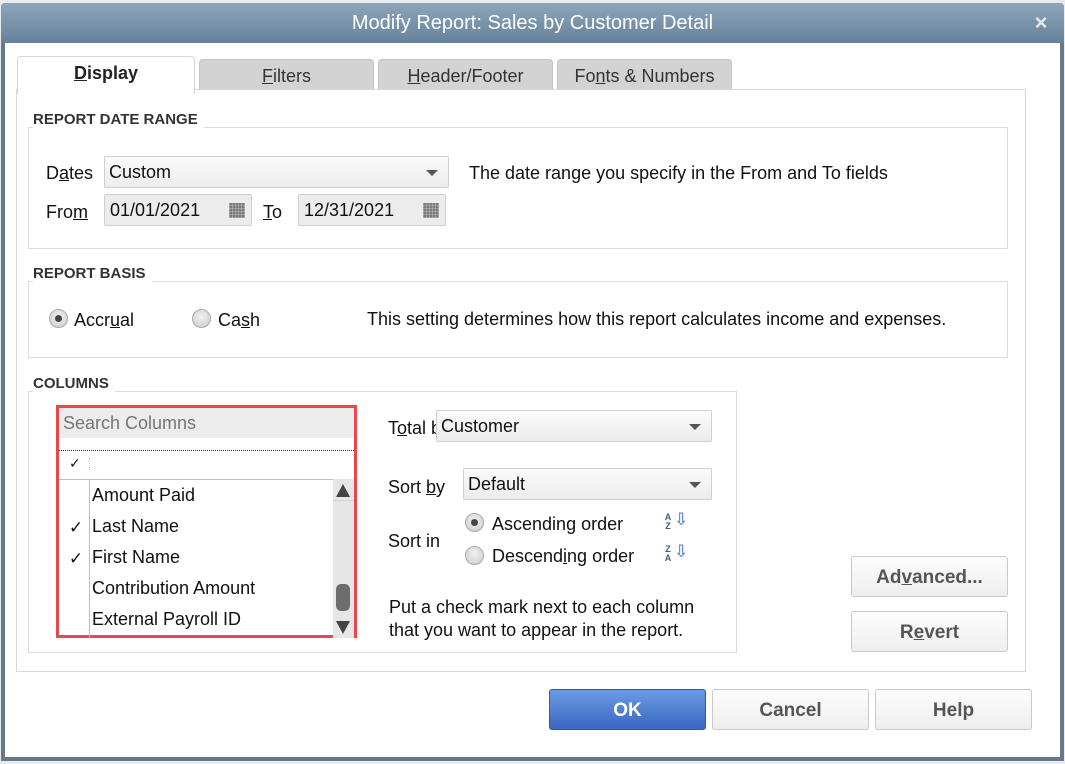 The height and width of the screenshot is (764, 1065). I want to click on to-label: To, so click(273, 212).